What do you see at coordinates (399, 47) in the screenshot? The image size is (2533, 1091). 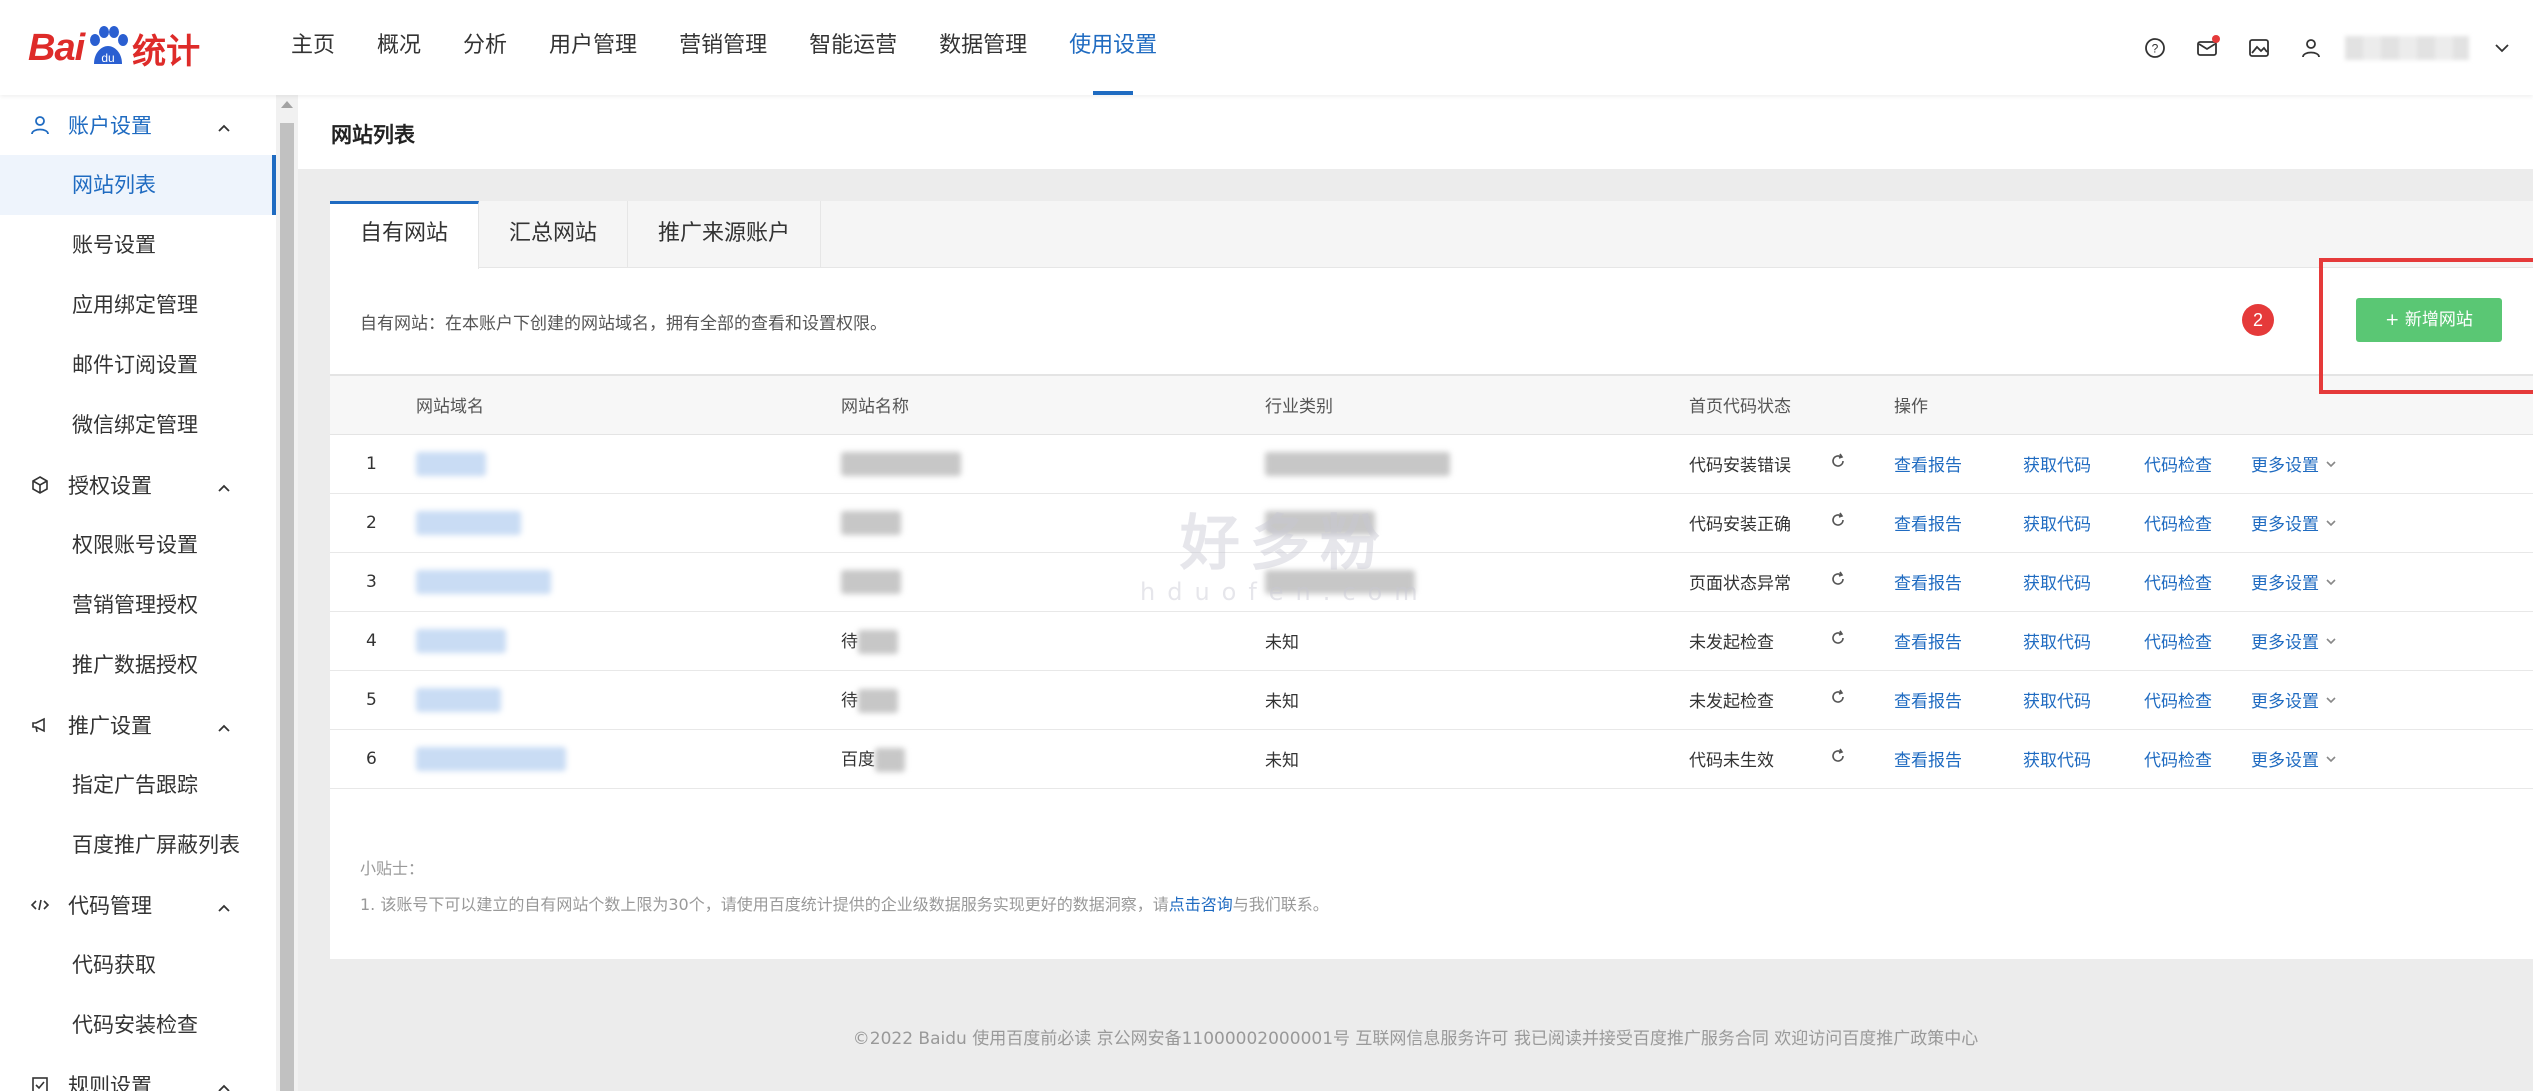 I see `nav-overview: 概况` at bounding box center [399, 47].